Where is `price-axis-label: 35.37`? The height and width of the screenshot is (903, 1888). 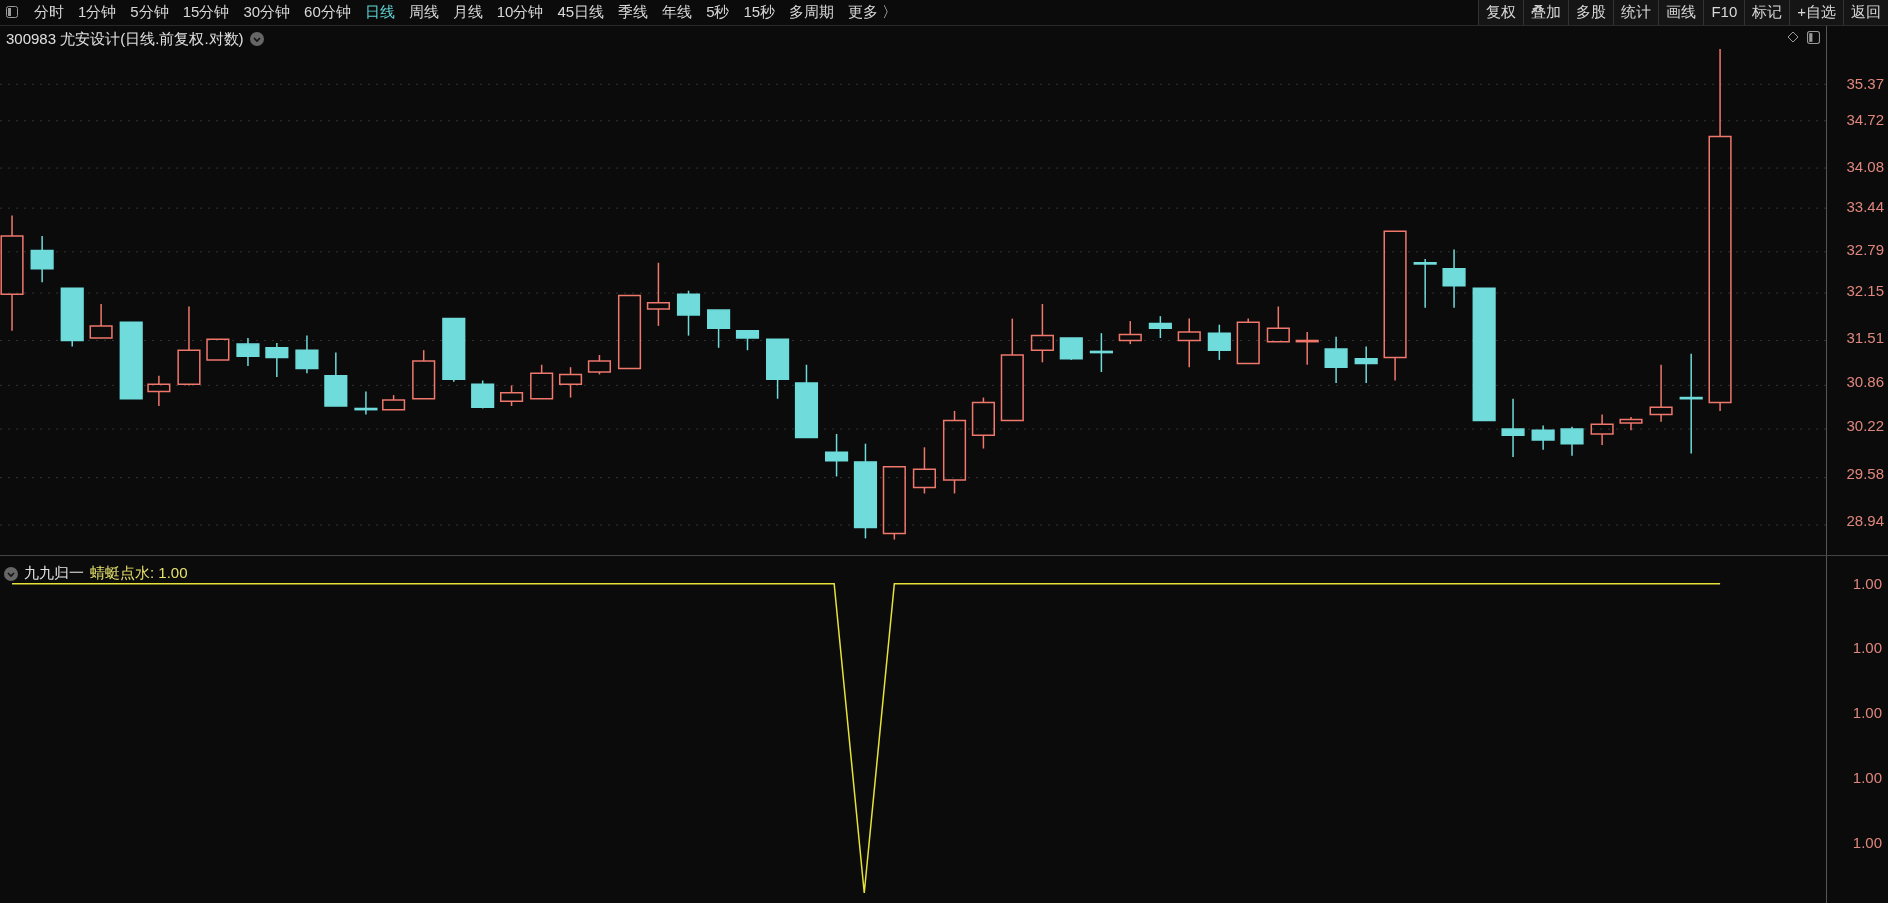
price-axis-label: 35.37 is located at coordinates (1865, 83).